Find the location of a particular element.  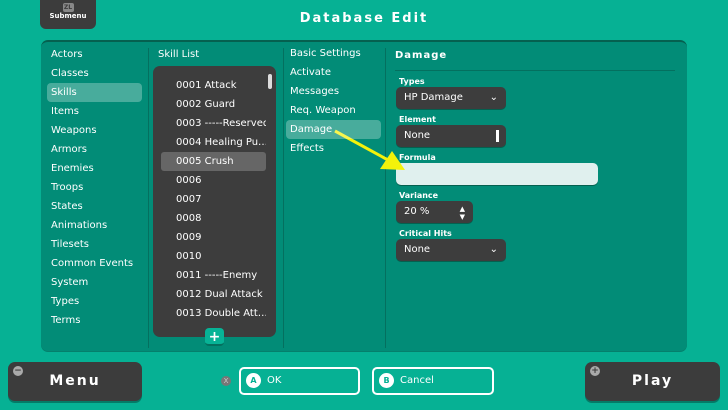

category-states: States is located at coordinates (94, 206).